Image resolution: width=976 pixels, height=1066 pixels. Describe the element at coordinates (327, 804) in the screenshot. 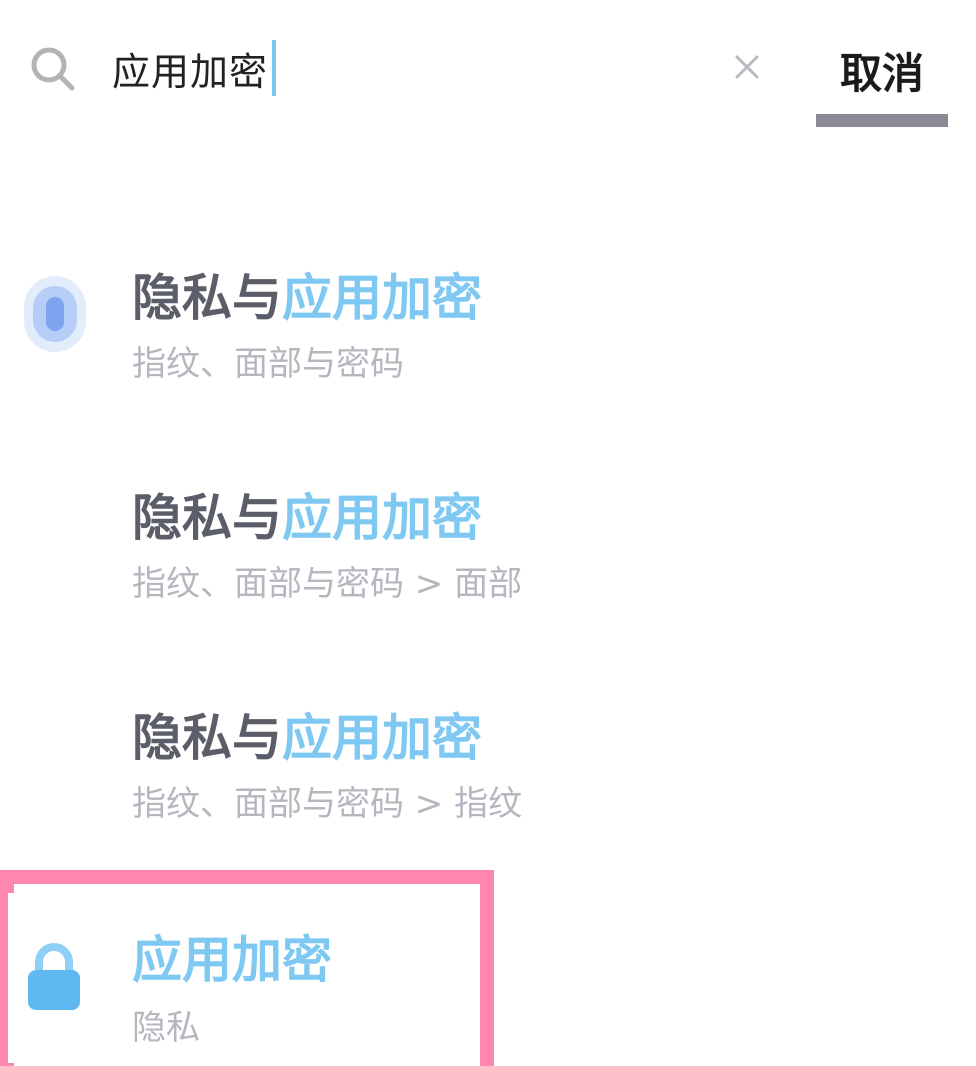

I see `result-subtitle: 指纹、面部与密码 > 指纹` at that location.